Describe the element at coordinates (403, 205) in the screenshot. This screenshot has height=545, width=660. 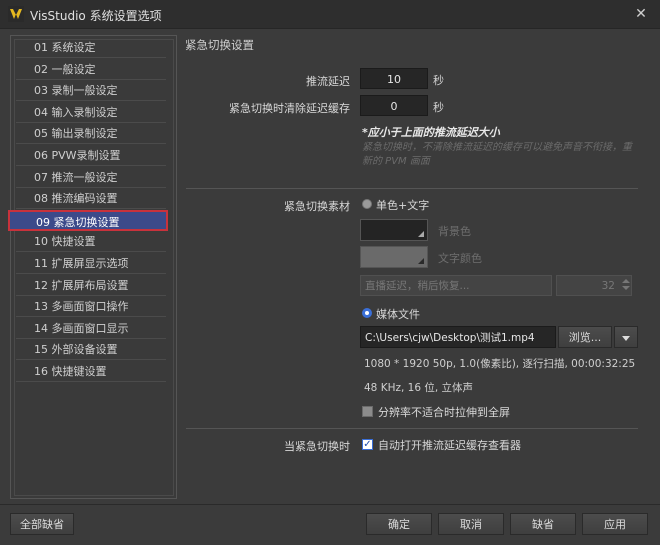
I see `color-text-option-label: 单色+文字` at that location.